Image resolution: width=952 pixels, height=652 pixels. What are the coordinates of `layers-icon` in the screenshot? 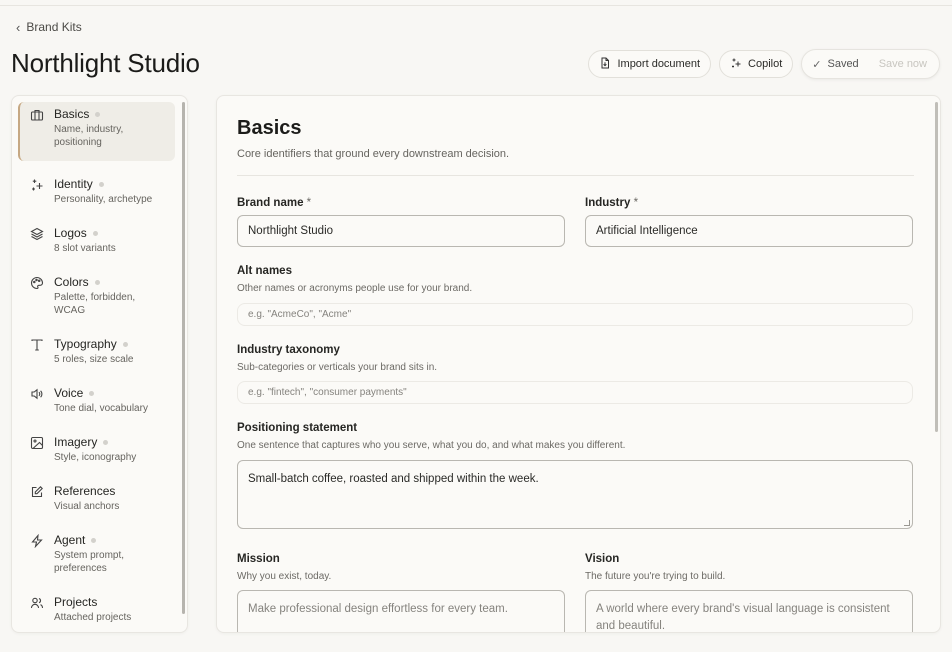 It's located at (37, 234).